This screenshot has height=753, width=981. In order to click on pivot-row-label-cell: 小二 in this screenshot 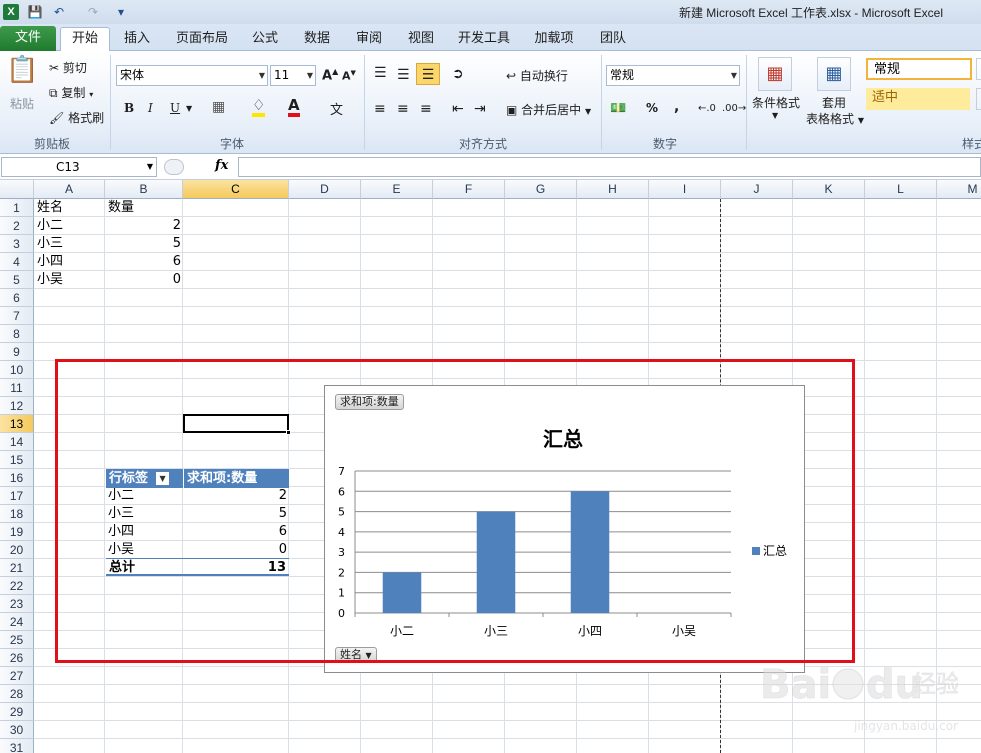, I will do `click(121, 496)`.